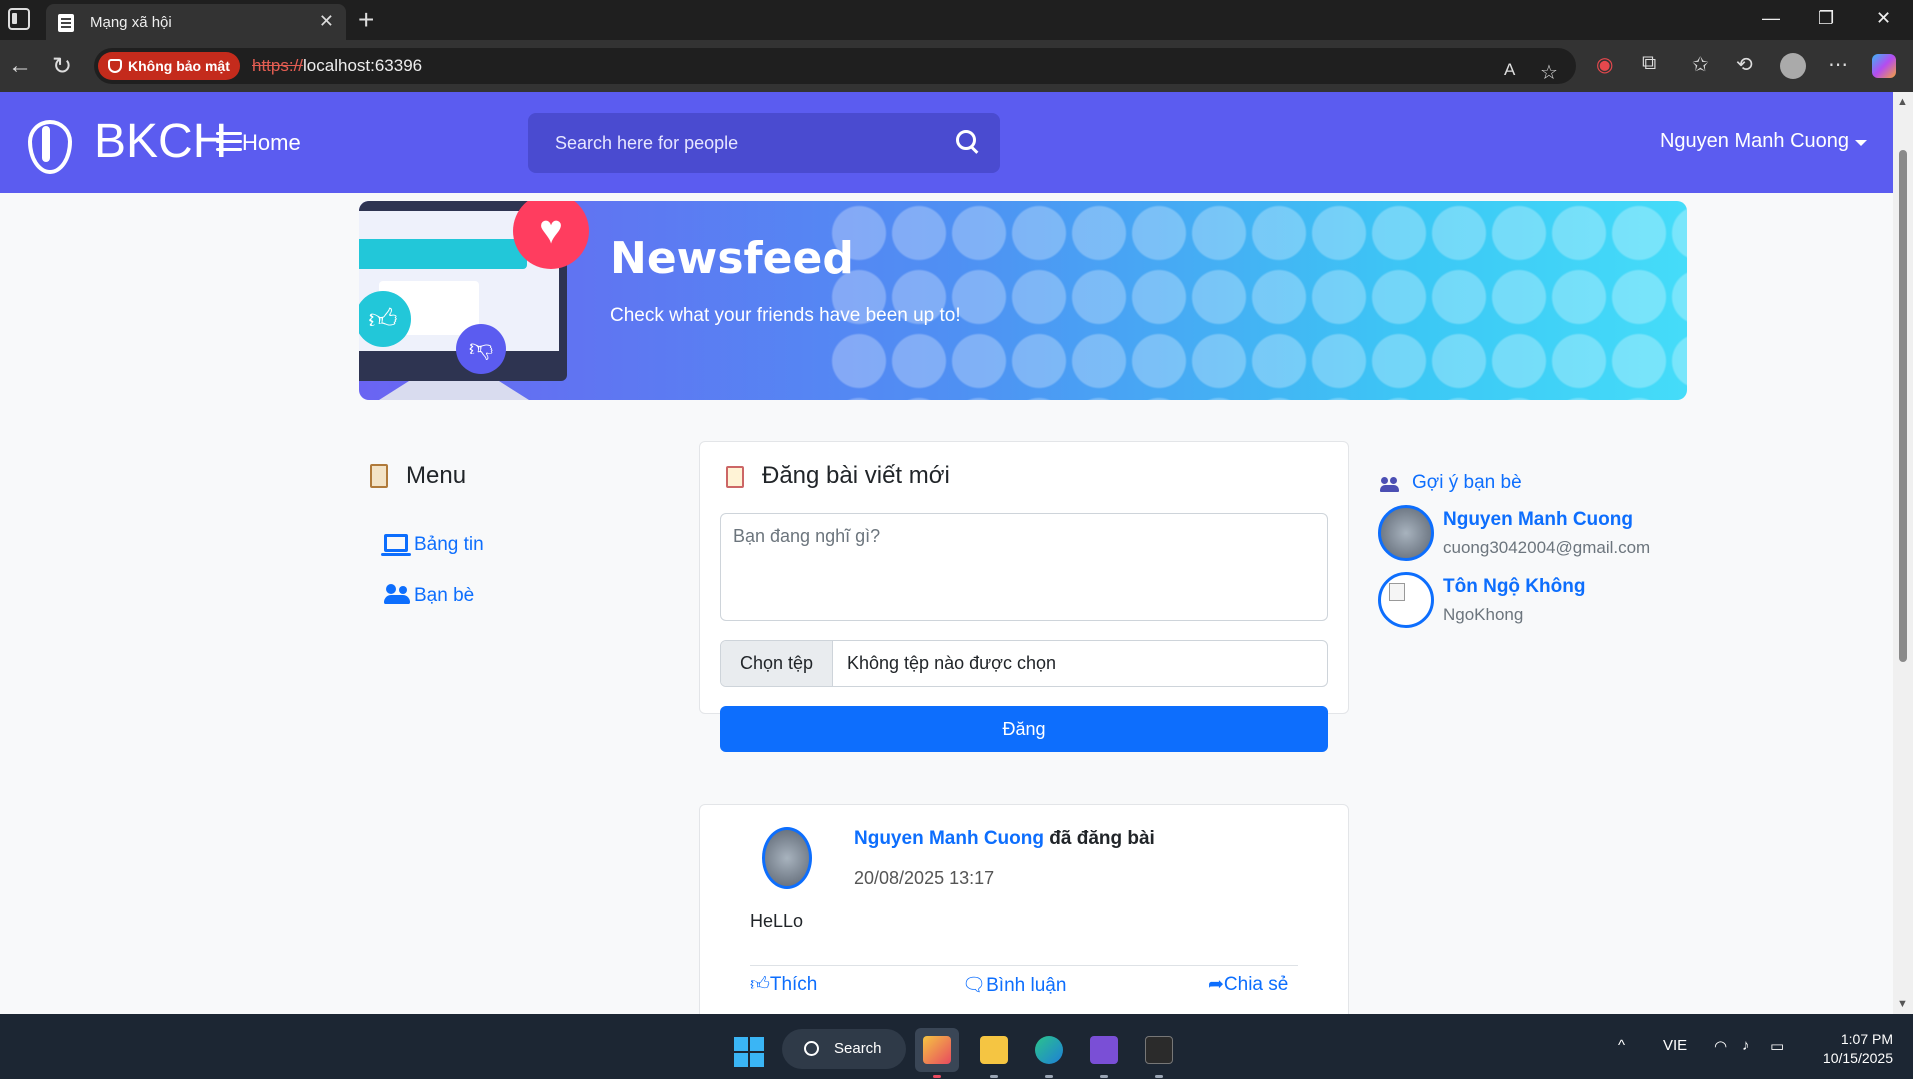 This screenshot has width=1913, height=1079. What do you see at coordinates (1514, 587) in the screenshot?
I see `friend-name-link: Tôn Ngộ Không` at bounding box center [1514, 587].